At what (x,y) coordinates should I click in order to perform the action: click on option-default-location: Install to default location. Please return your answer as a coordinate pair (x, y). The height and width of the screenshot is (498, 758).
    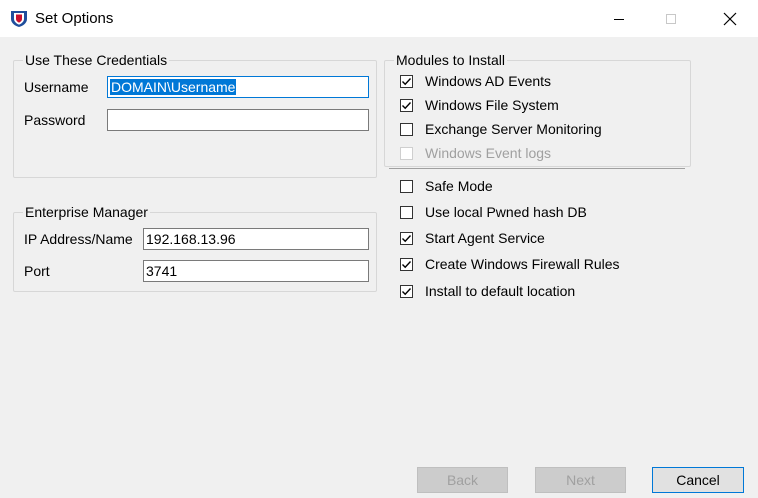
    Looking at the image, I should click on (487, 291).